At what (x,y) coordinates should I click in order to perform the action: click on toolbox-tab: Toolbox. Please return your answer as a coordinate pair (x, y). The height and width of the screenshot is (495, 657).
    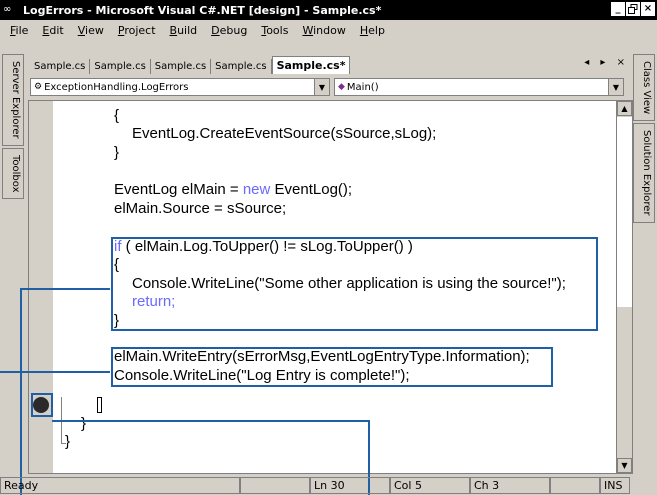
    Looking at the image, I should click on (13, 173).